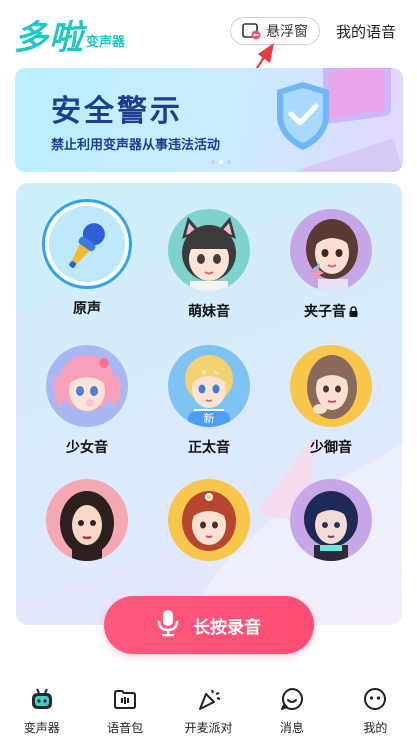  I want to click on record-button-label: 长按录音, so click(227, 627).